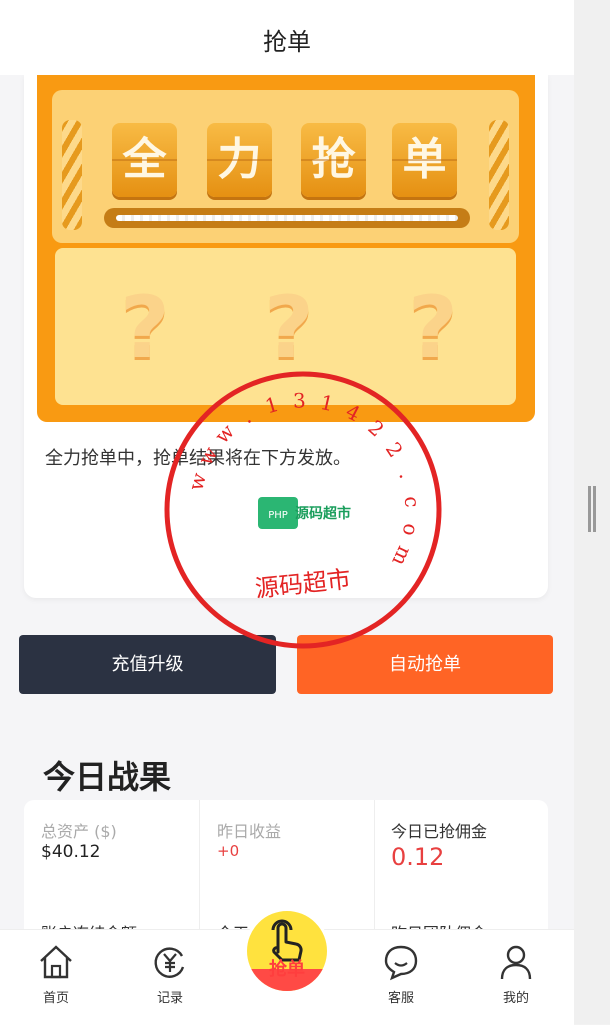 The height and width of the screenshot is (1025, 610). I want to click on watermark-ring-char: o, so click(411, 530).